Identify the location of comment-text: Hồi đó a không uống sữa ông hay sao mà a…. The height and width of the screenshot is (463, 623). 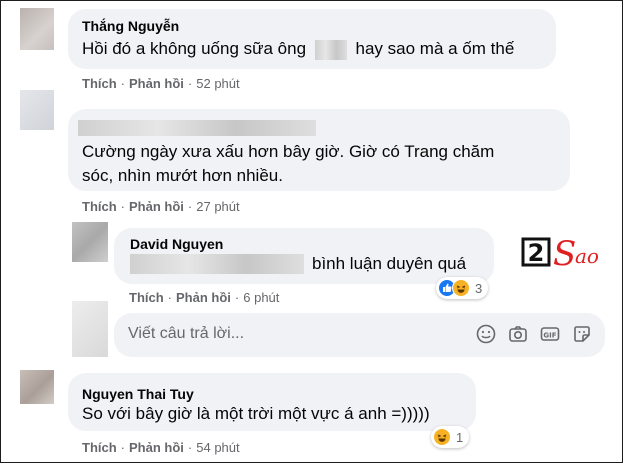
(298, 49).